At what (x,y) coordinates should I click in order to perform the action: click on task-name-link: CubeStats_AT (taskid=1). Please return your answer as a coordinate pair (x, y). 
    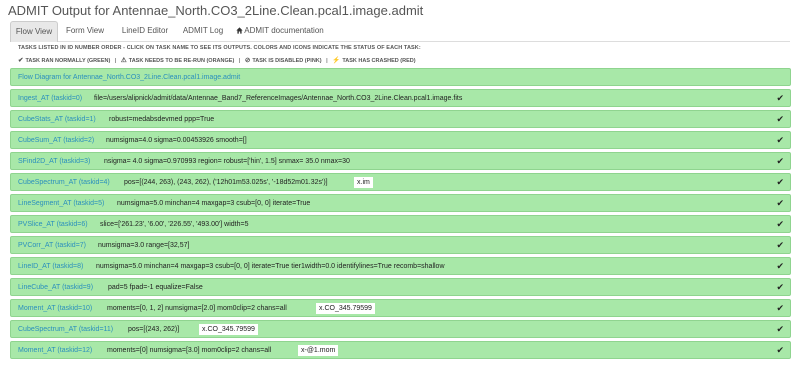
    Looking at the image, I should click on (57, 119).